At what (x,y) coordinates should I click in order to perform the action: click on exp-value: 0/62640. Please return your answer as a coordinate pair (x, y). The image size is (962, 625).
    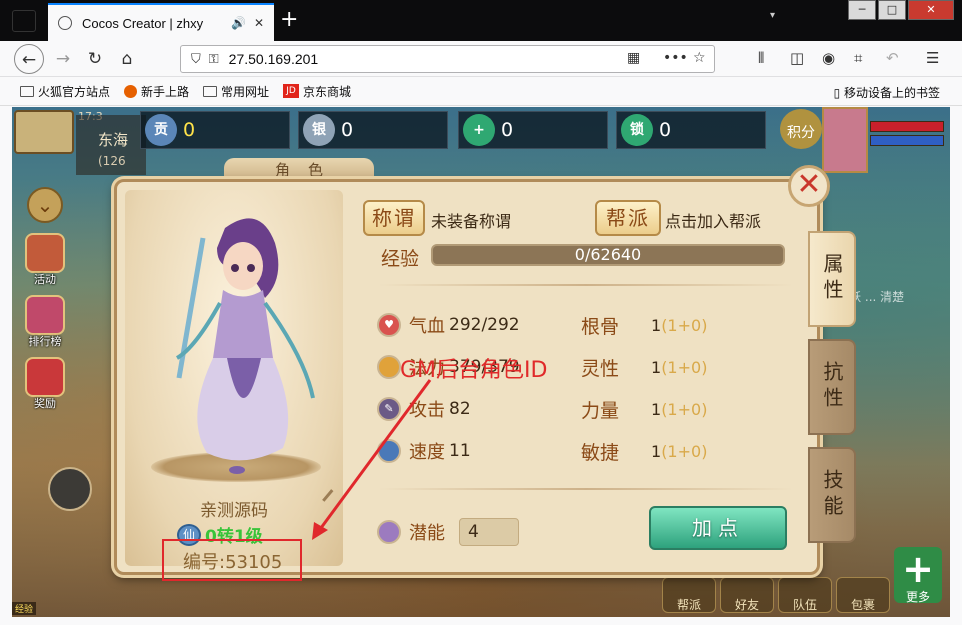
    Looking at the image, I should click on (608, 254).